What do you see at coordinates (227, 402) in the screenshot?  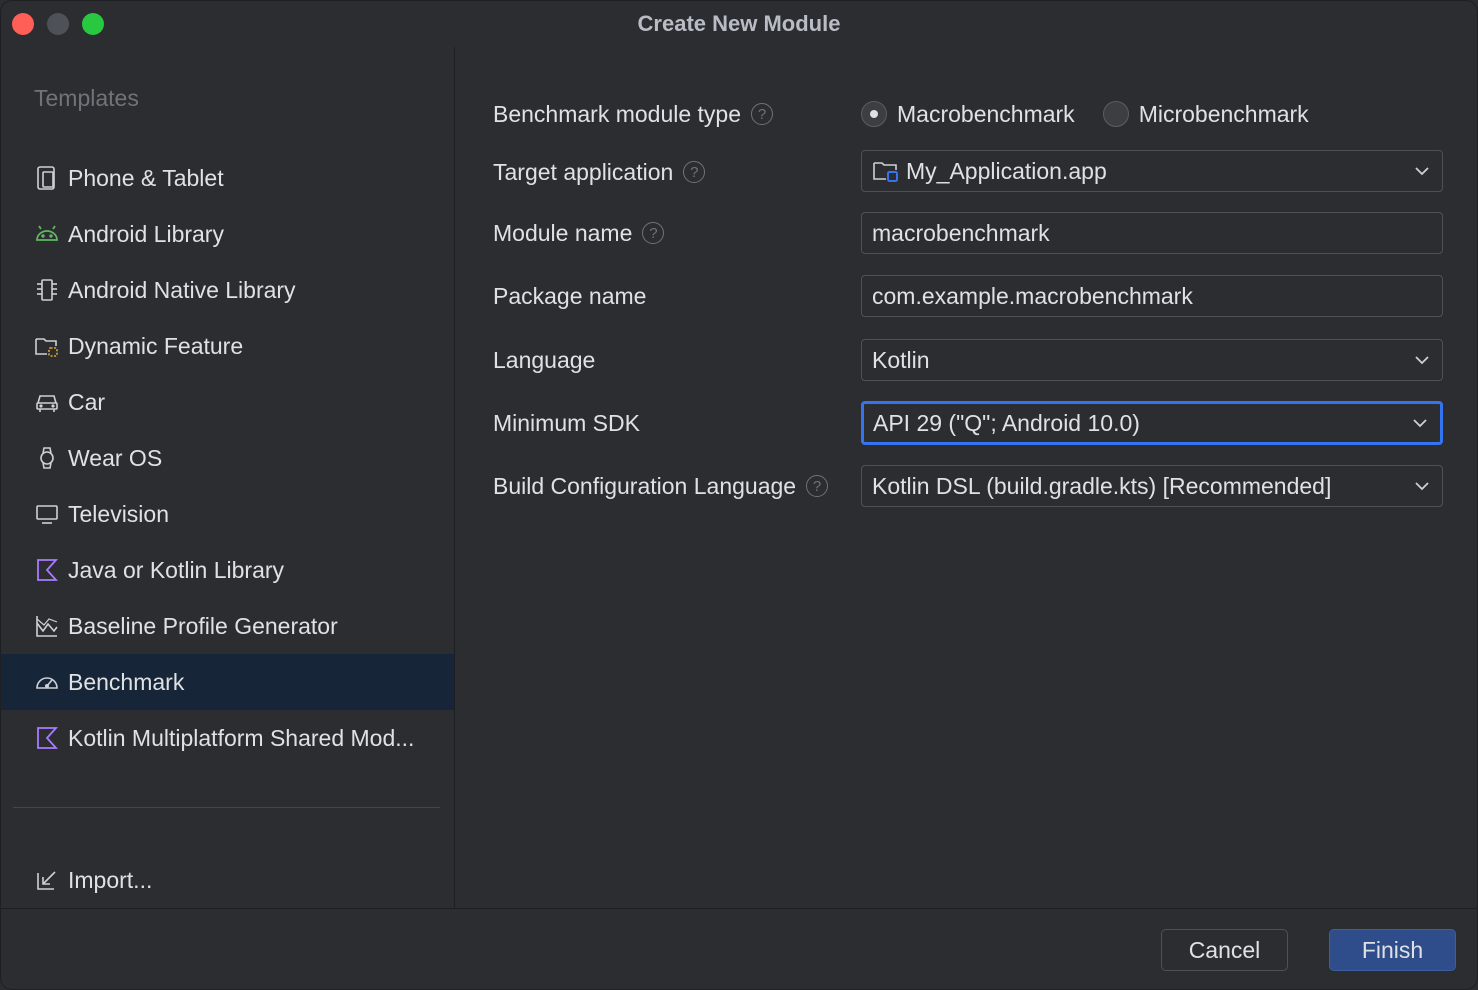 I see `sidebar-item-car: Car` at bounding box center [227, 402].